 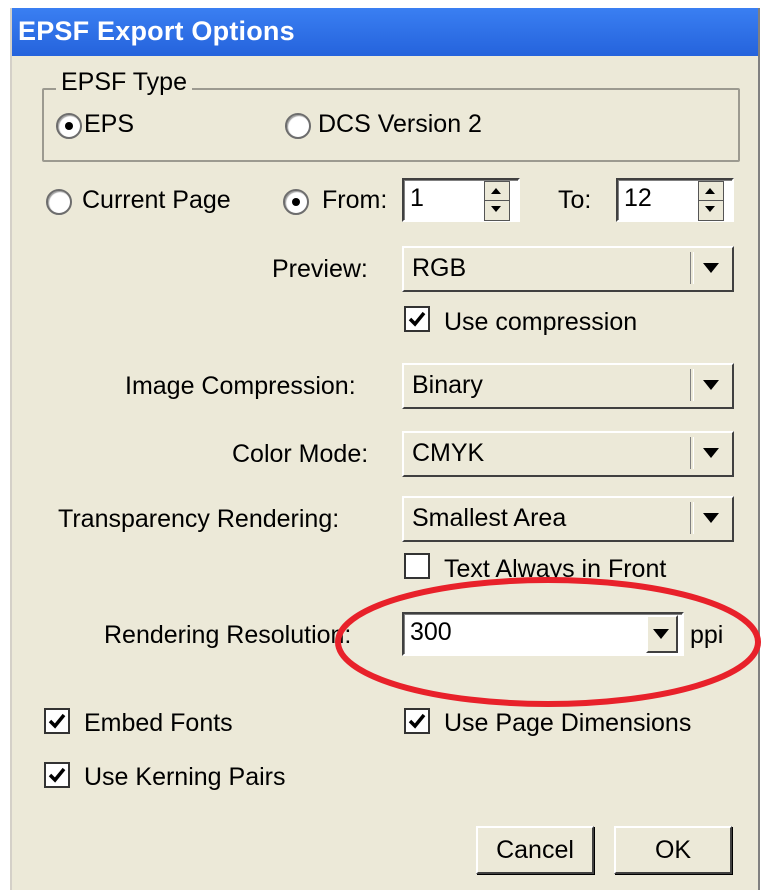 I want to click on title-bar: EPSF Export Options, so click(x=385, y=32).